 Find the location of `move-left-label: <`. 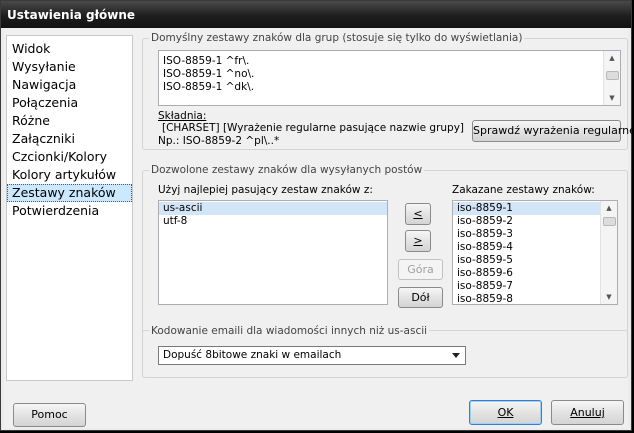

move-left-label: < is located at coordinates (418, 213).